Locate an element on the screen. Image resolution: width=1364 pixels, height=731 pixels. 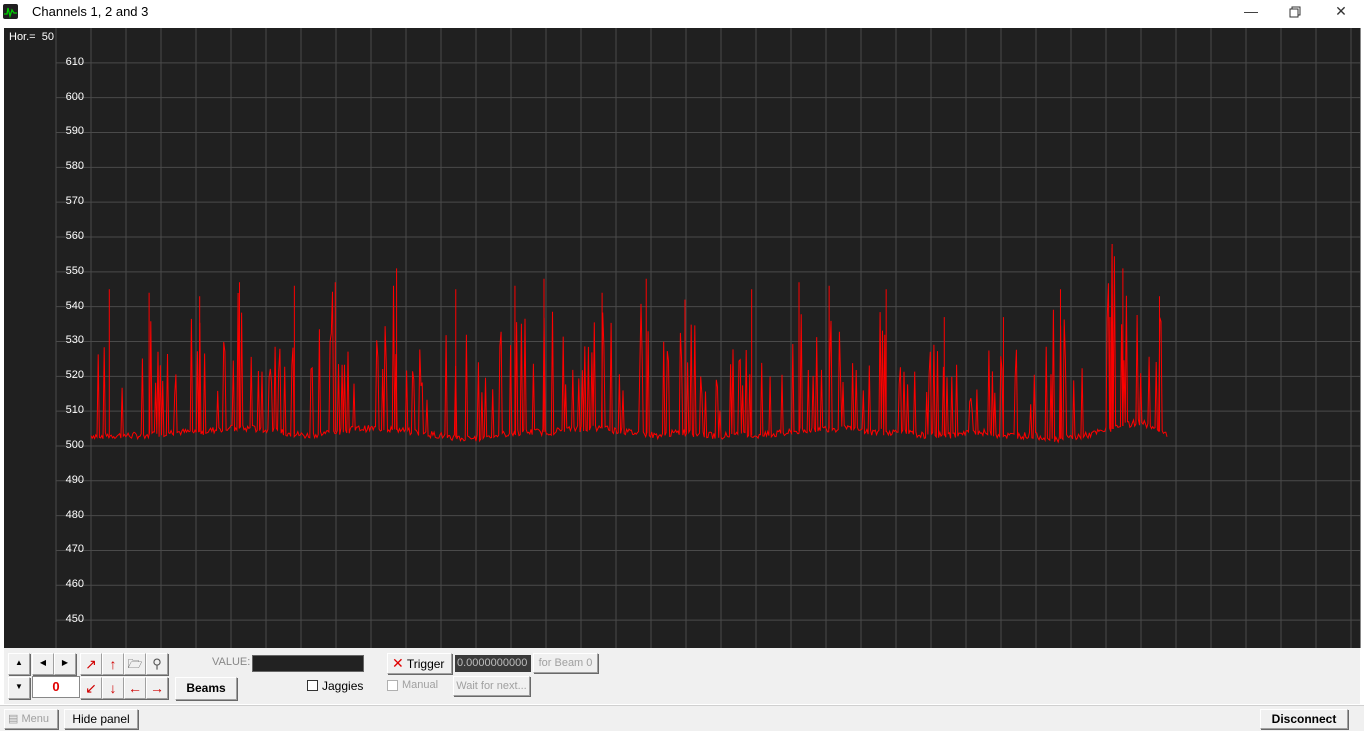
y-tick-label: 570 is located at coordinates (74, 201).